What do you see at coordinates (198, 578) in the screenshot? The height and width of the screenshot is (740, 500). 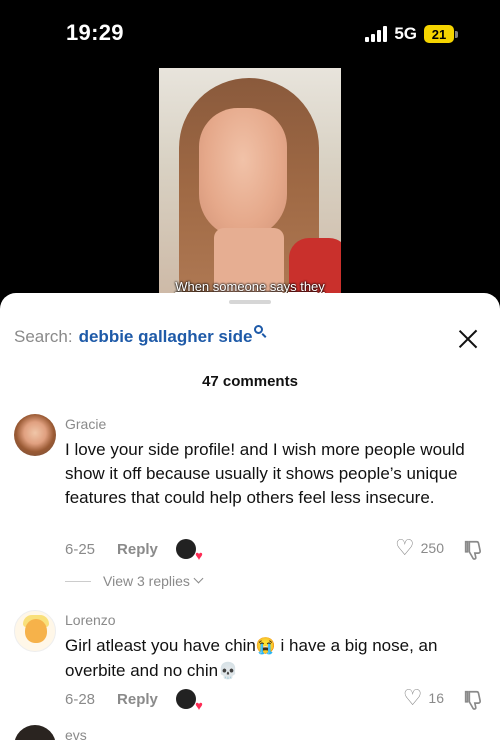 I see `chevron-down-icon` at bounding box center [198, 578].